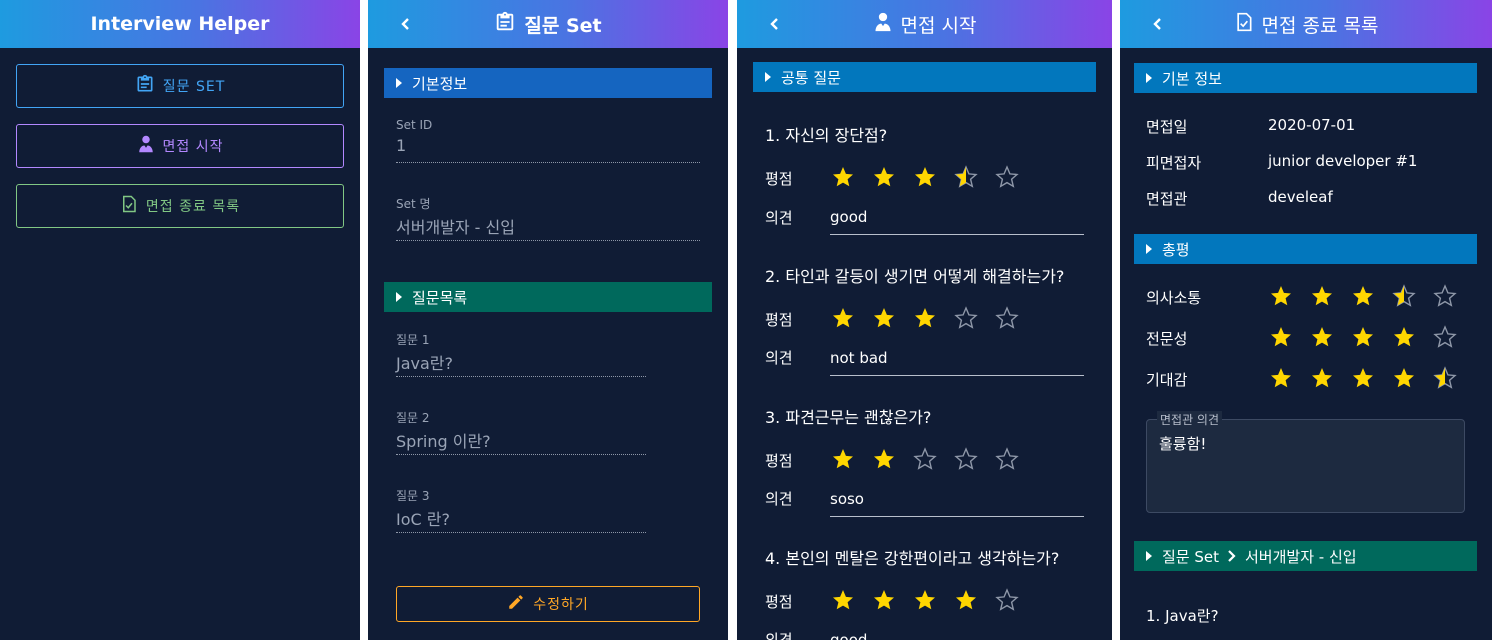 This screenshot has height=640, width=1492. Describe the element at coordinates (1167, 380) in the screenshot. I see `score-label: 기대감` at that location.